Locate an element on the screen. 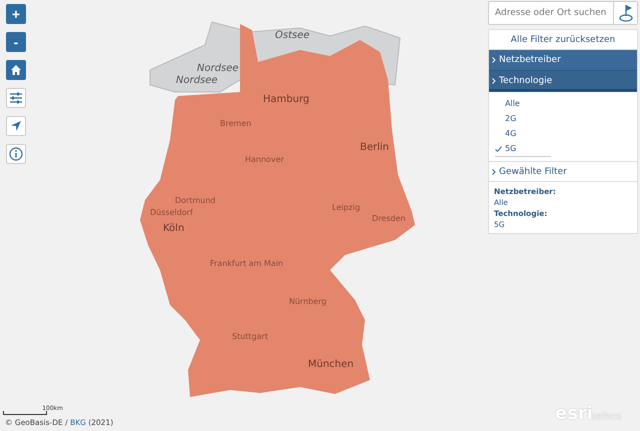  technology-option: 4G is located at coordinates (523, 133).